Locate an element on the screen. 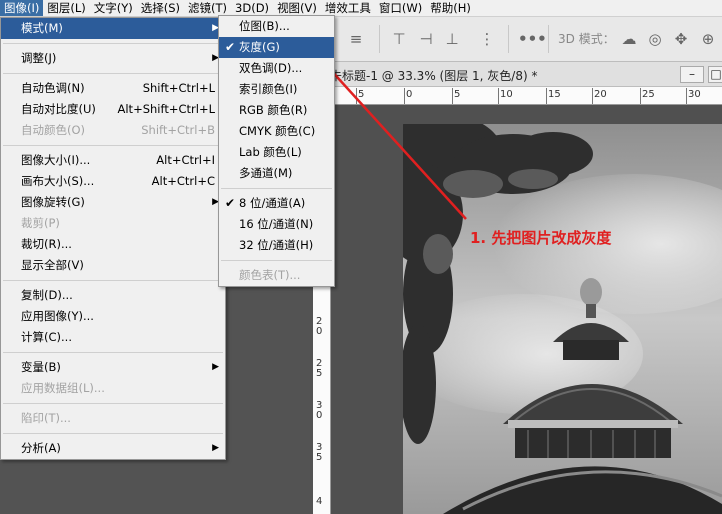 The image size is (722, 514). menu-item-label: 多通道(M) is located at coordinates (266, 173).